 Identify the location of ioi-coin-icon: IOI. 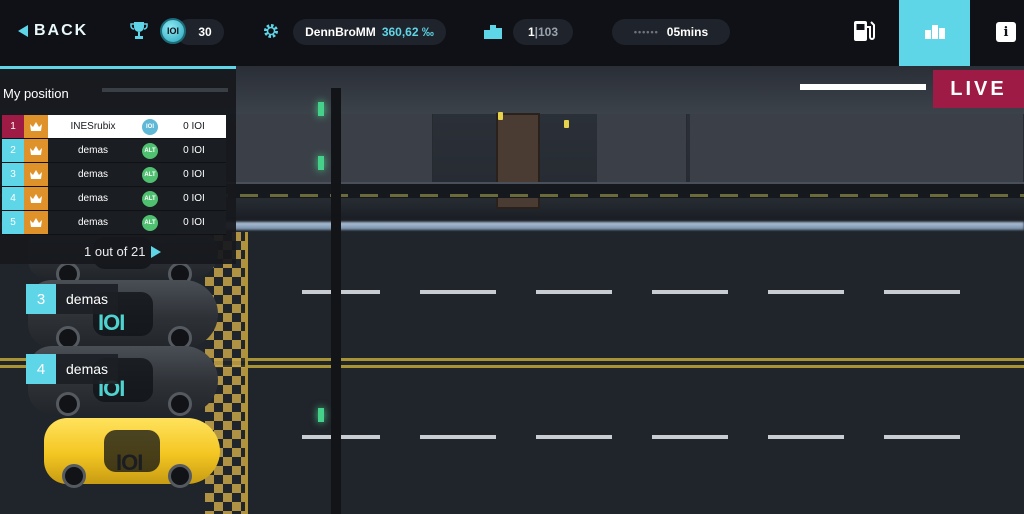
(173, 31).